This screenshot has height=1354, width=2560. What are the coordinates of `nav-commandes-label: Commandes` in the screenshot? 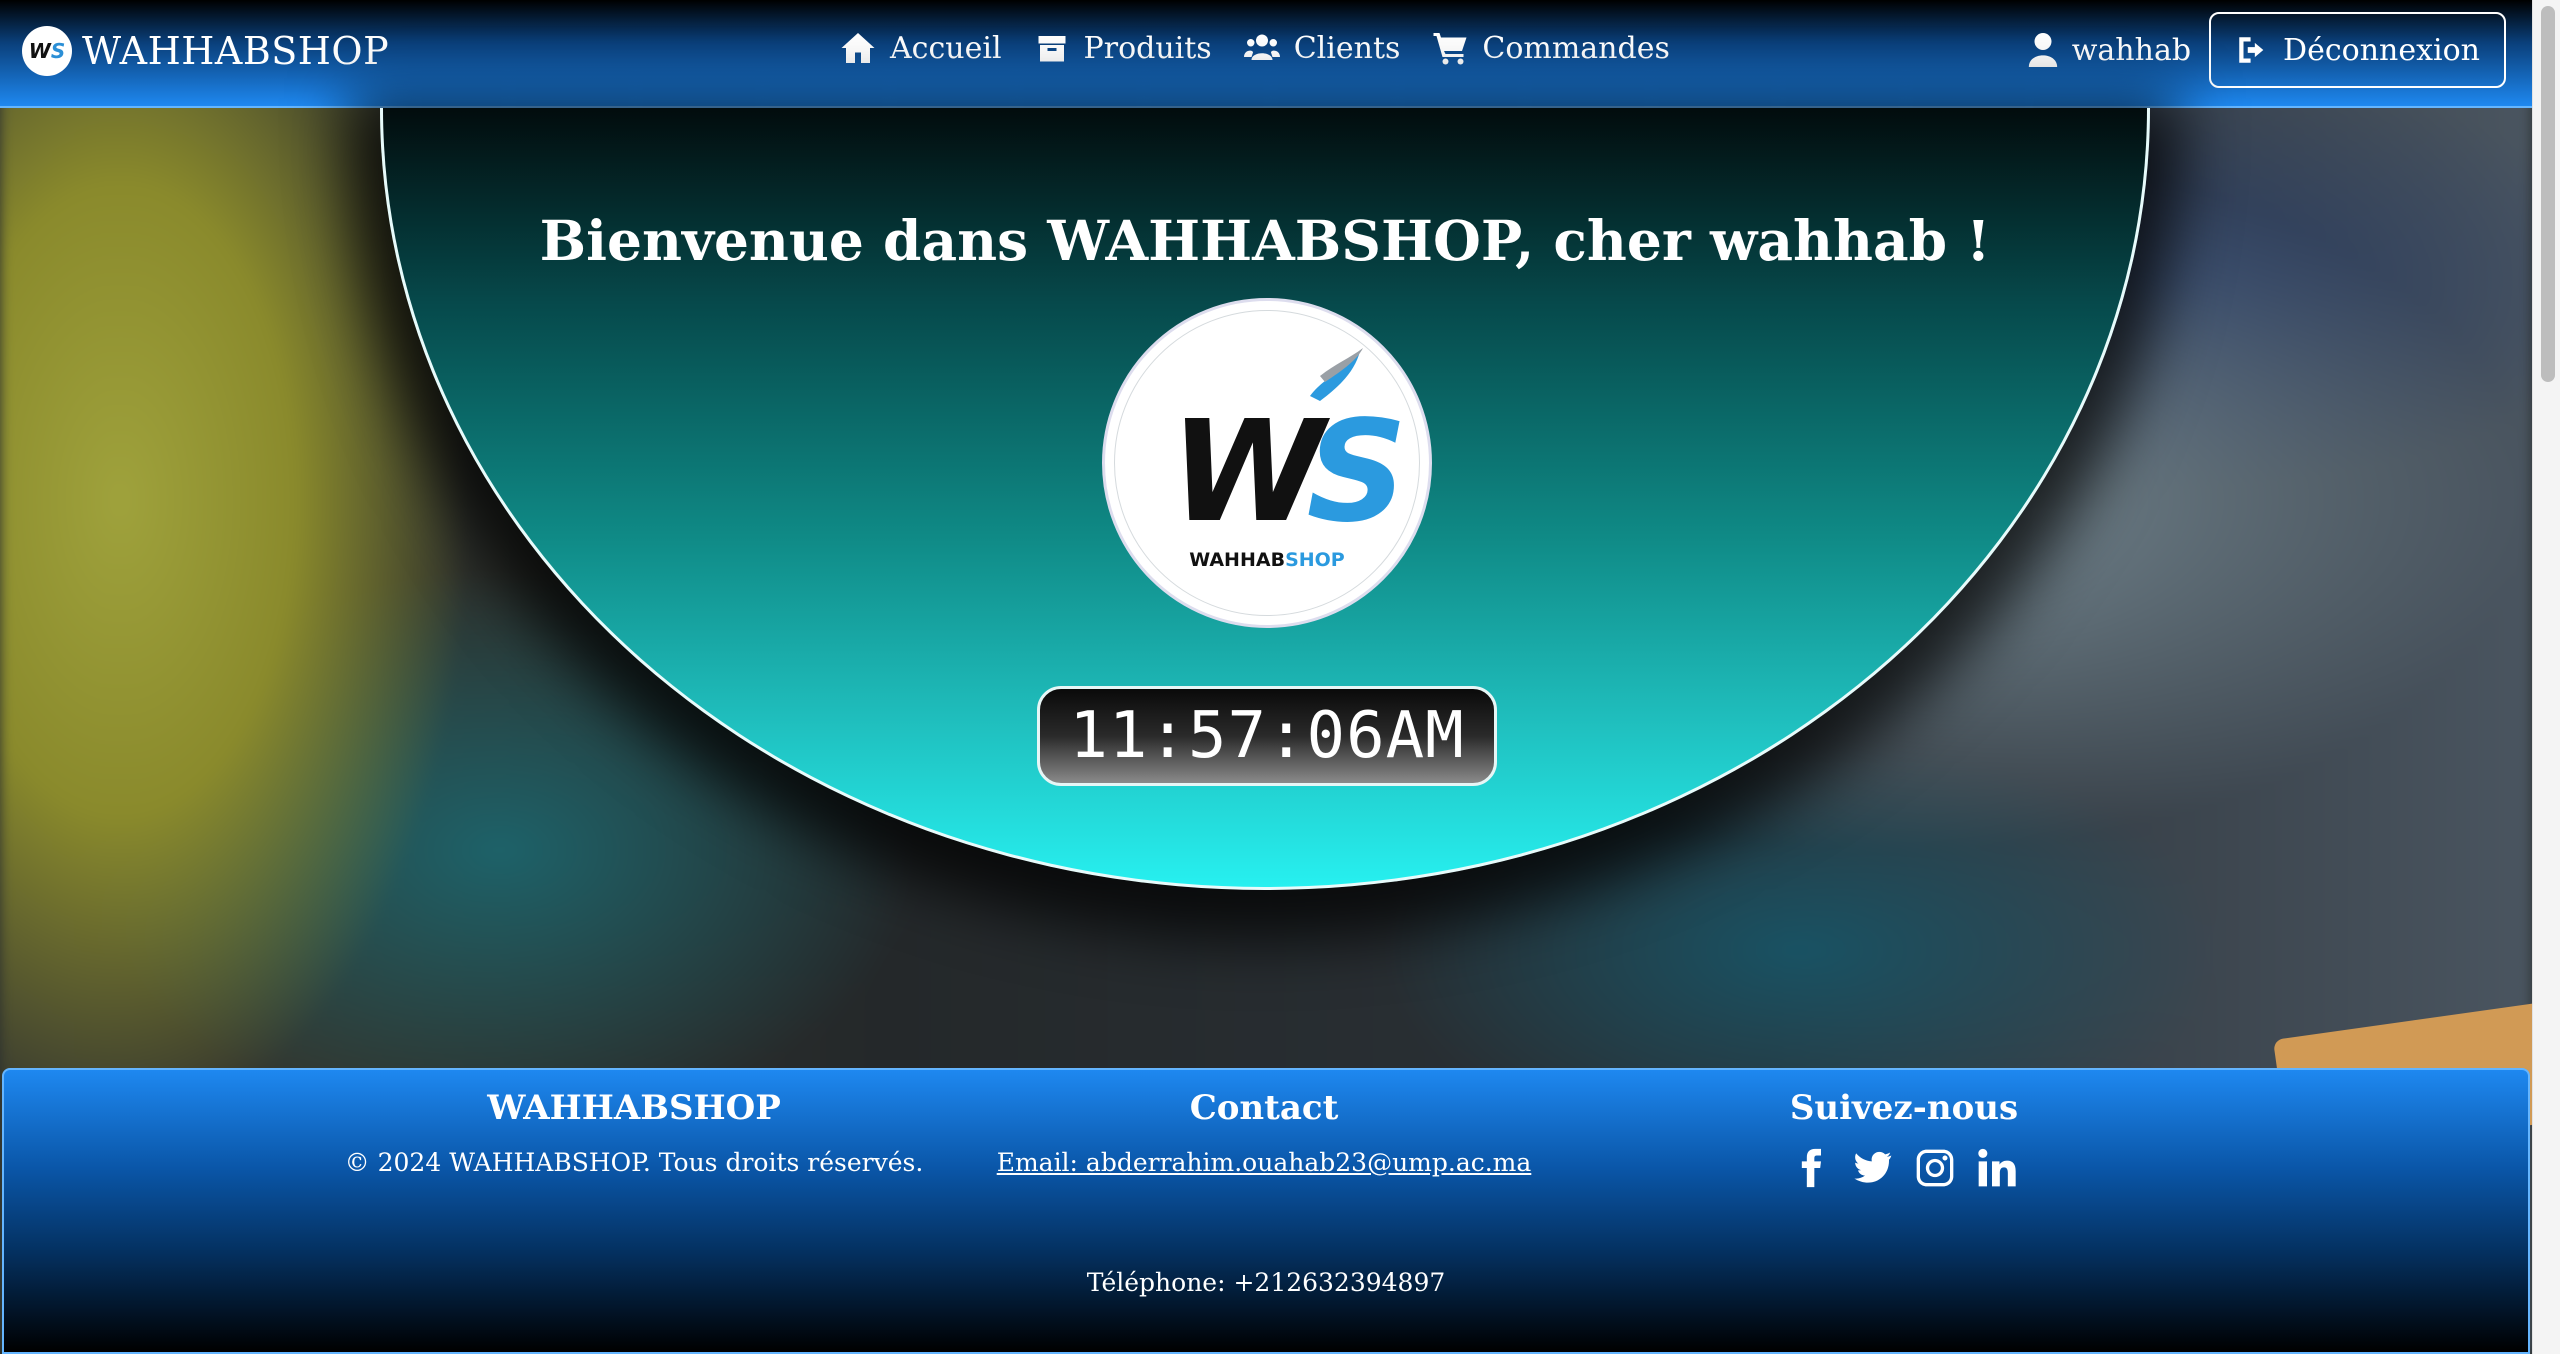 It's located at (1576, 48).